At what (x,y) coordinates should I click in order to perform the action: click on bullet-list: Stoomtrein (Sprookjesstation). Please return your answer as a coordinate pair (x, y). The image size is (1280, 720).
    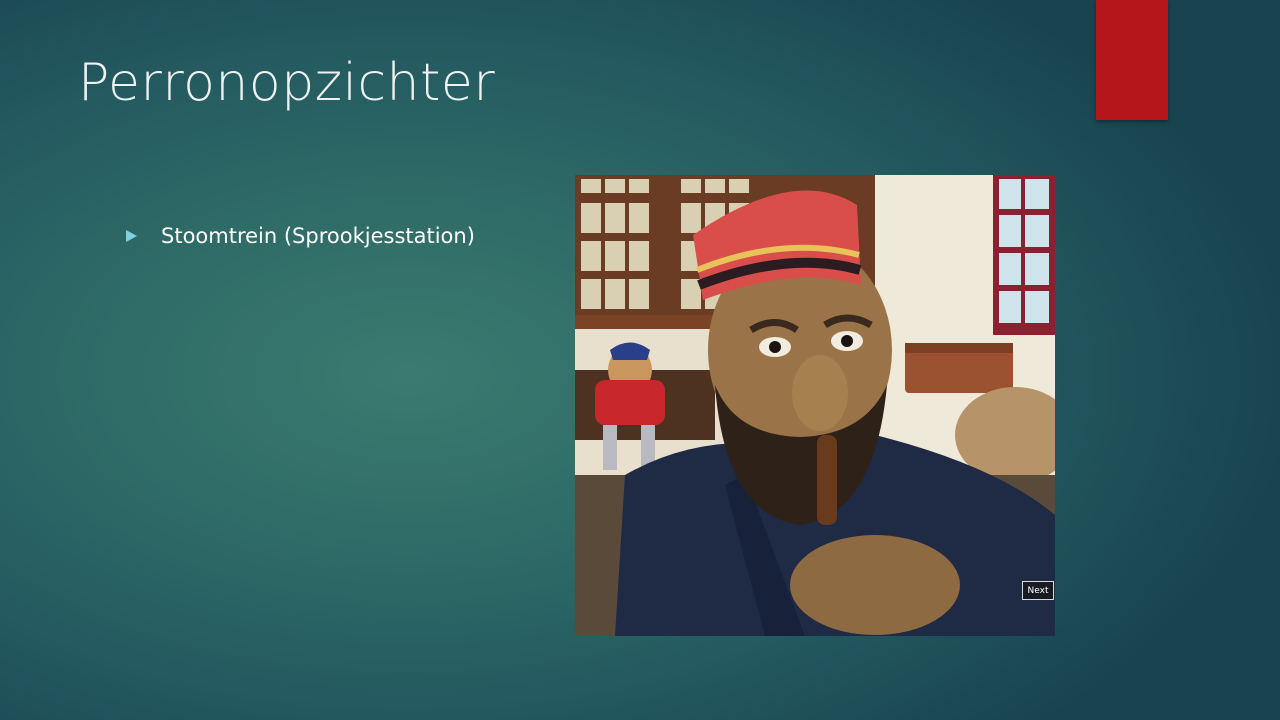
    Looking at the image, I should click on (300, 236).